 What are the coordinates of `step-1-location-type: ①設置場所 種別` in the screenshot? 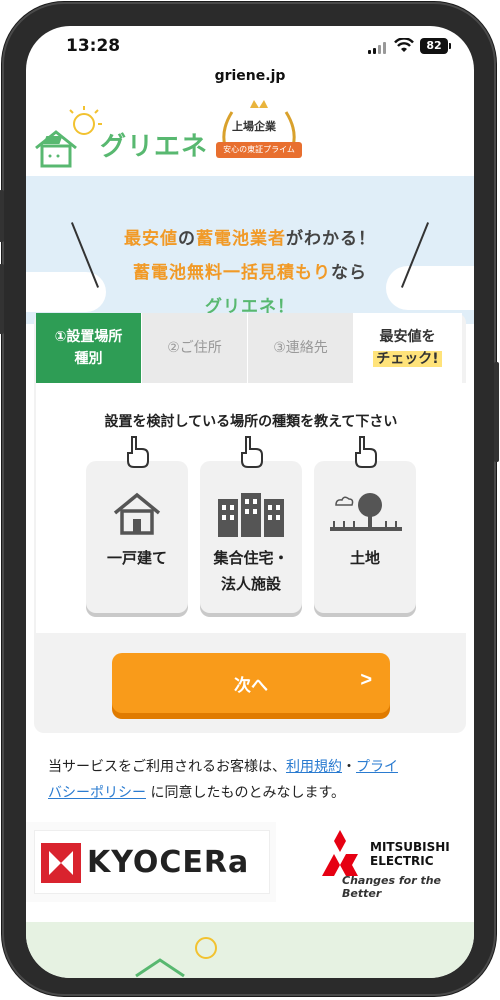 It's located at (89, 348).